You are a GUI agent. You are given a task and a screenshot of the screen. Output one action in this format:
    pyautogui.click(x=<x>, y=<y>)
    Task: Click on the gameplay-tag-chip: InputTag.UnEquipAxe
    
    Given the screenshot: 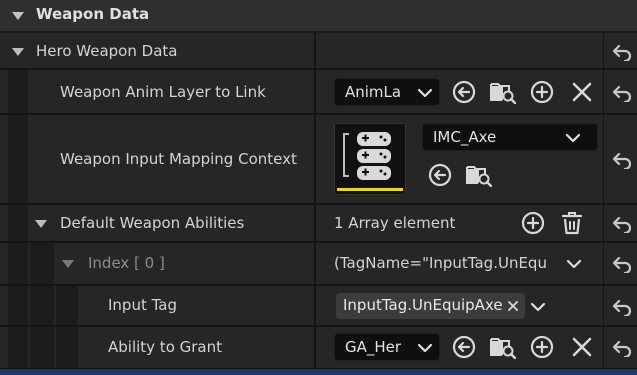 What is the action you would take?
    pyautogui.click(x=430, y=306)
    